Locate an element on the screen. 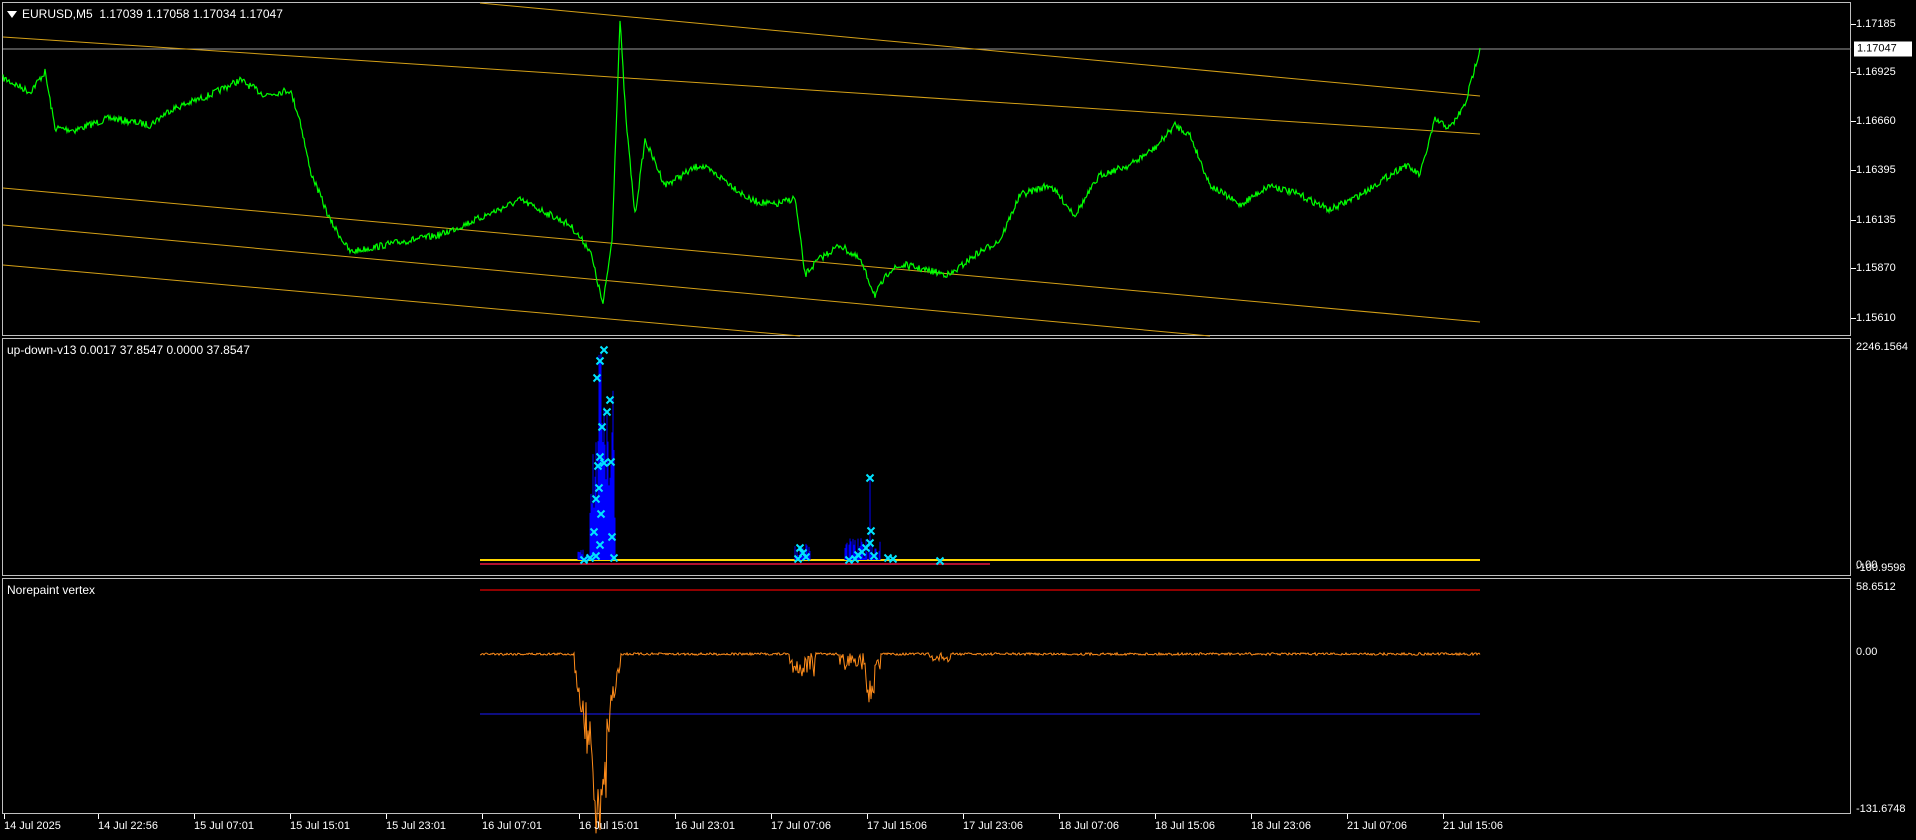  time-label: 15 Jul 23:01 is located at coordinates (416, 826).